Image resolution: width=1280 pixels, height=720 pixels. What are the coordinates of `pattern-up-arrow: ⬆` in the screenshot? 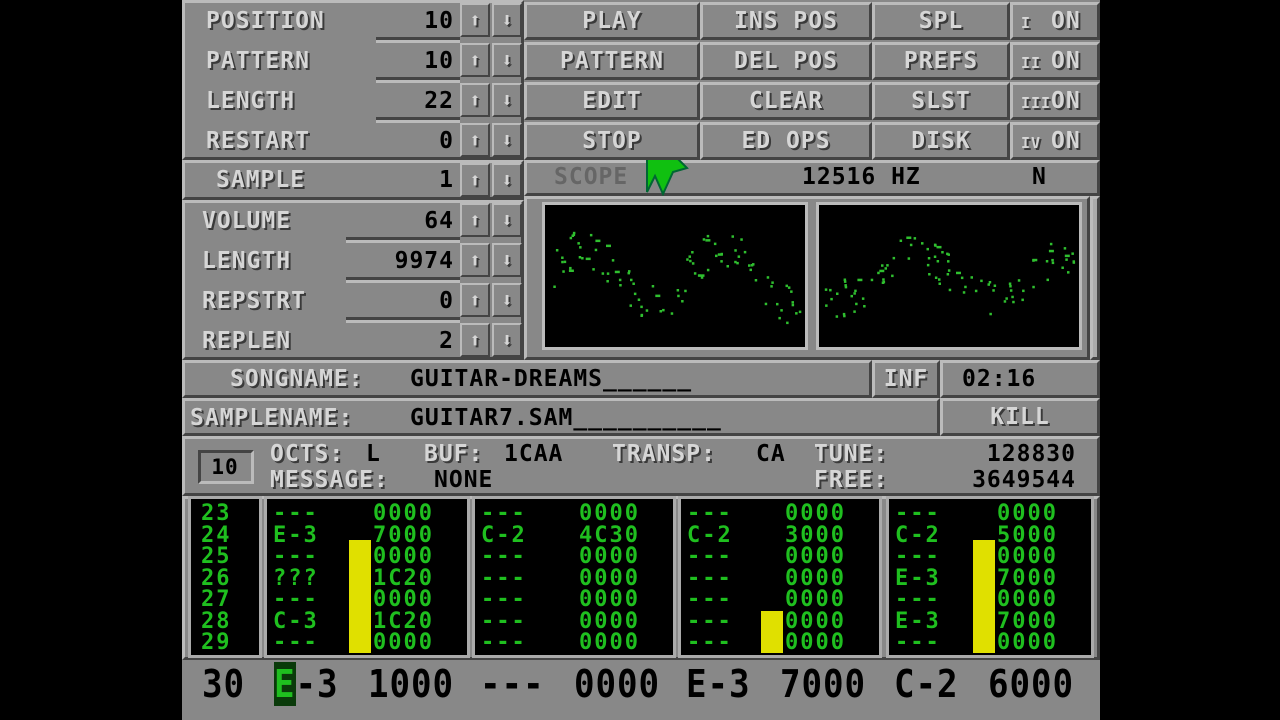 It's located at (475, 60).